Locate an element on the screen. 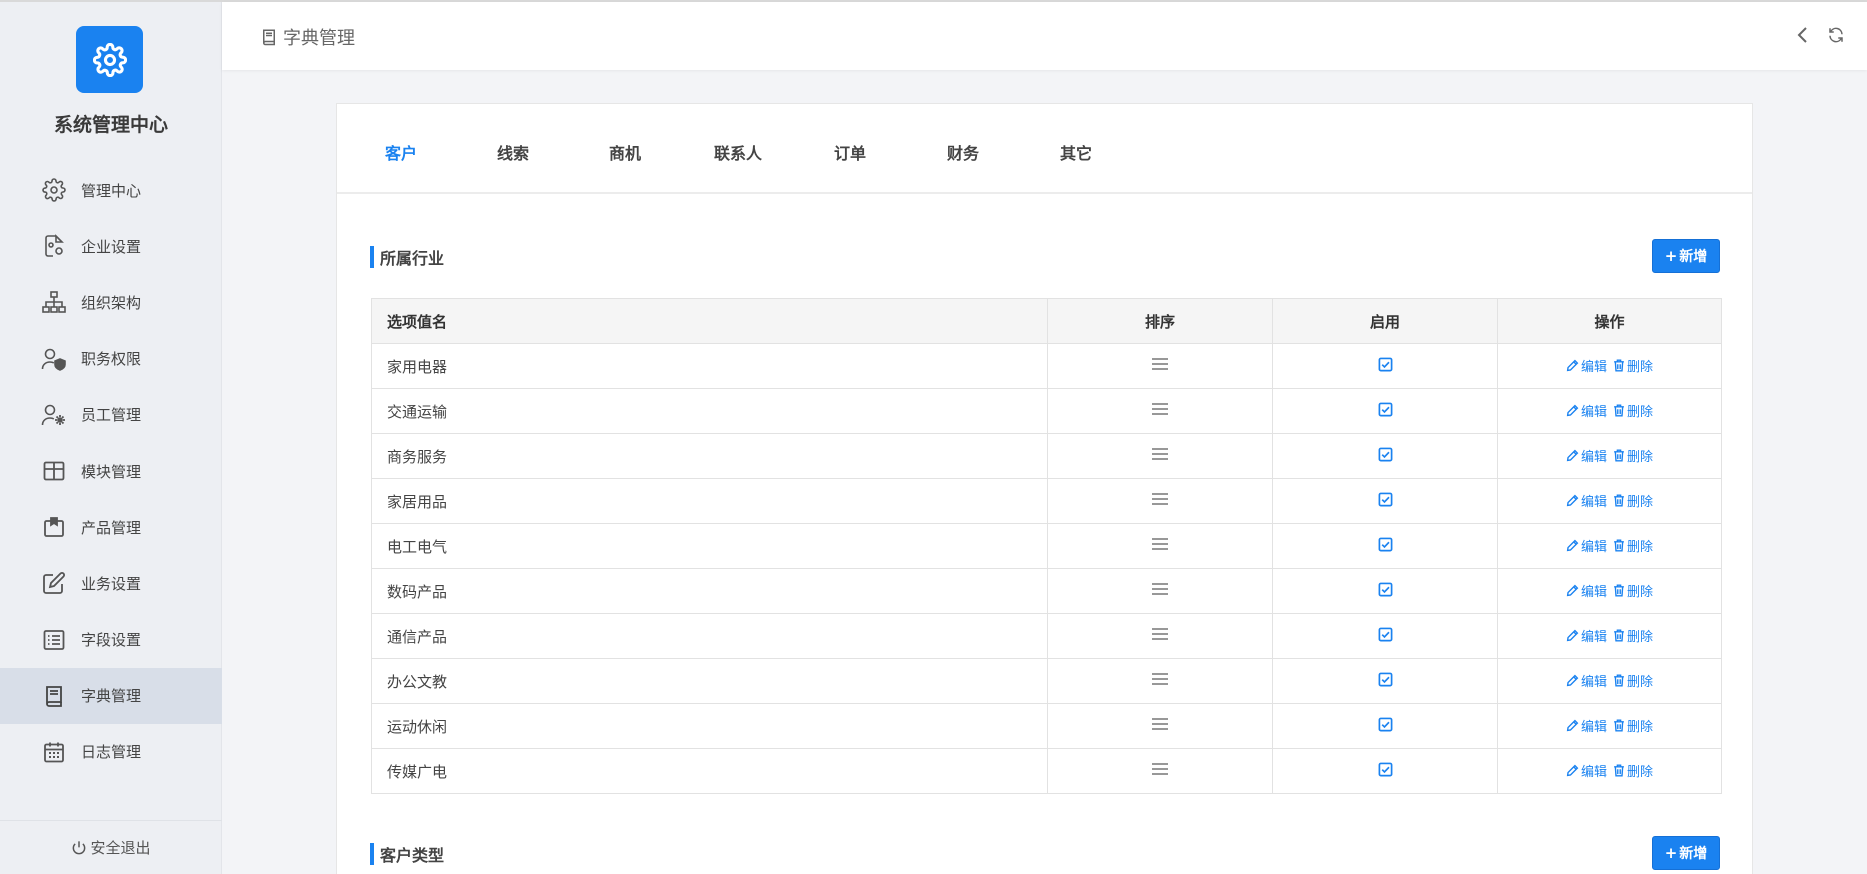 This screenshot has height=874, width=1867. logout-button: 安全退出 is located at coordinates (111, 847).